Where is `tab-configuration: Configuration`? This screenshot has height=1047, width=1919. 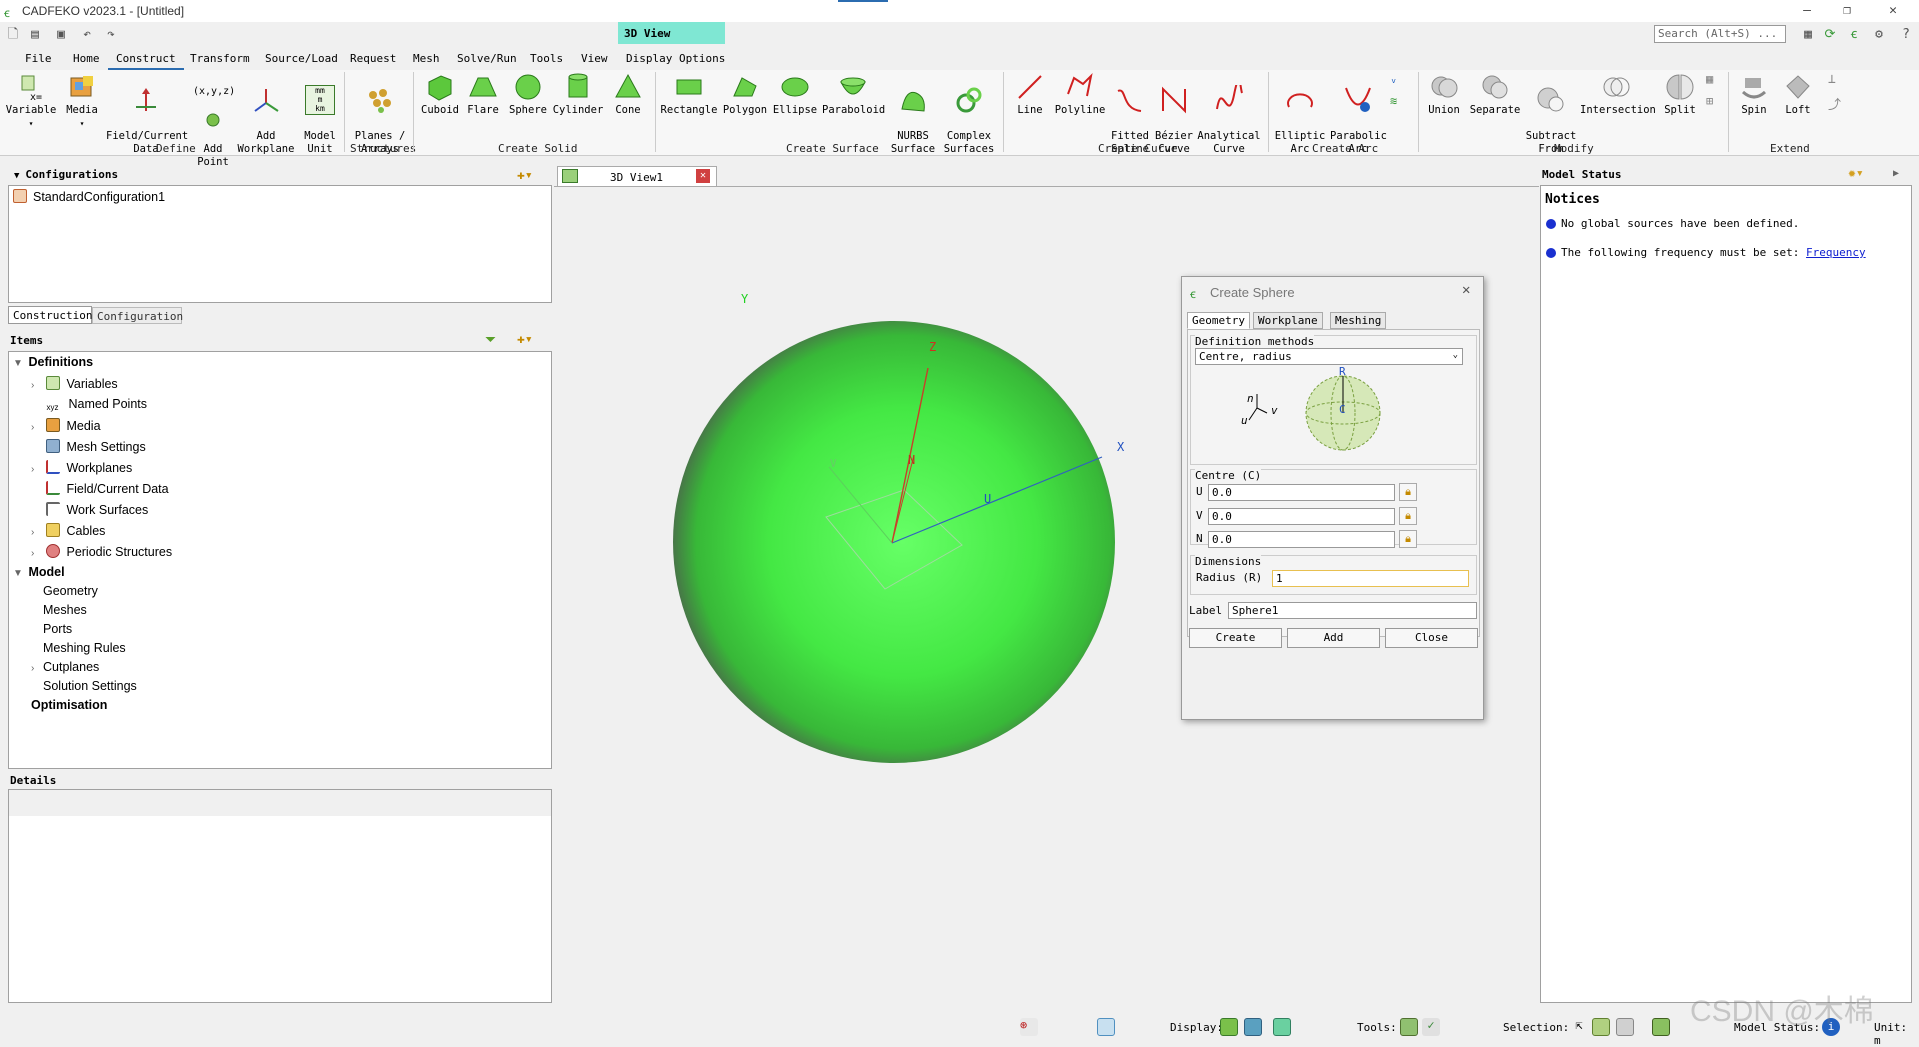
tab-configuration: Configuration is located at coordinates (137, 315).